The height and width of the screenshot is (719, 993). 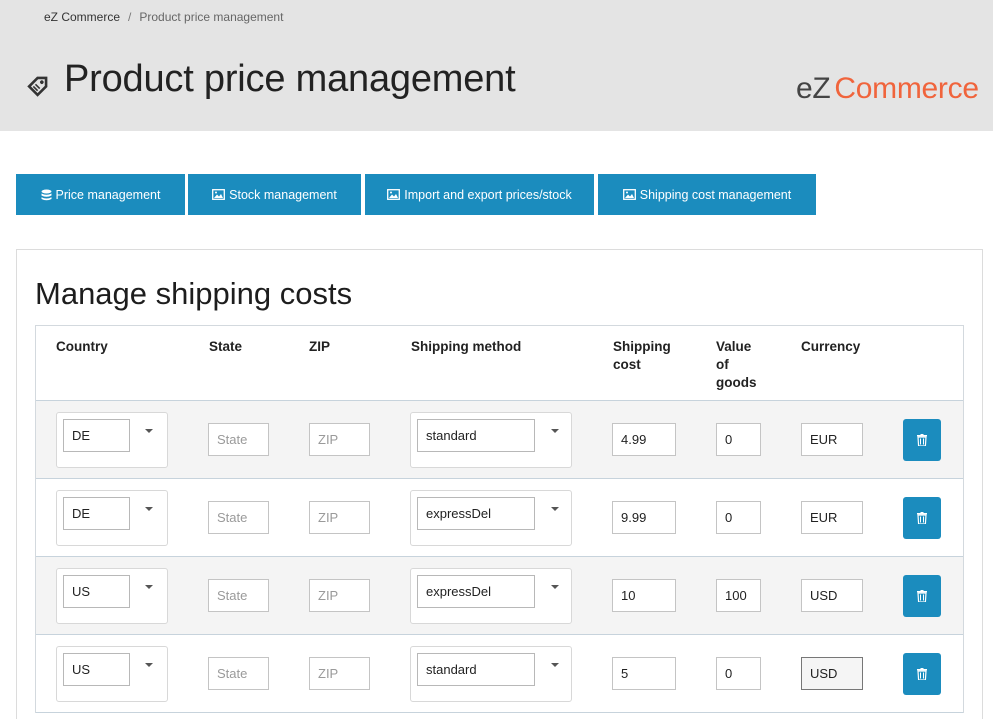 I want to click on panel-title: Manage shipping costs, so click(x=194, y=293).